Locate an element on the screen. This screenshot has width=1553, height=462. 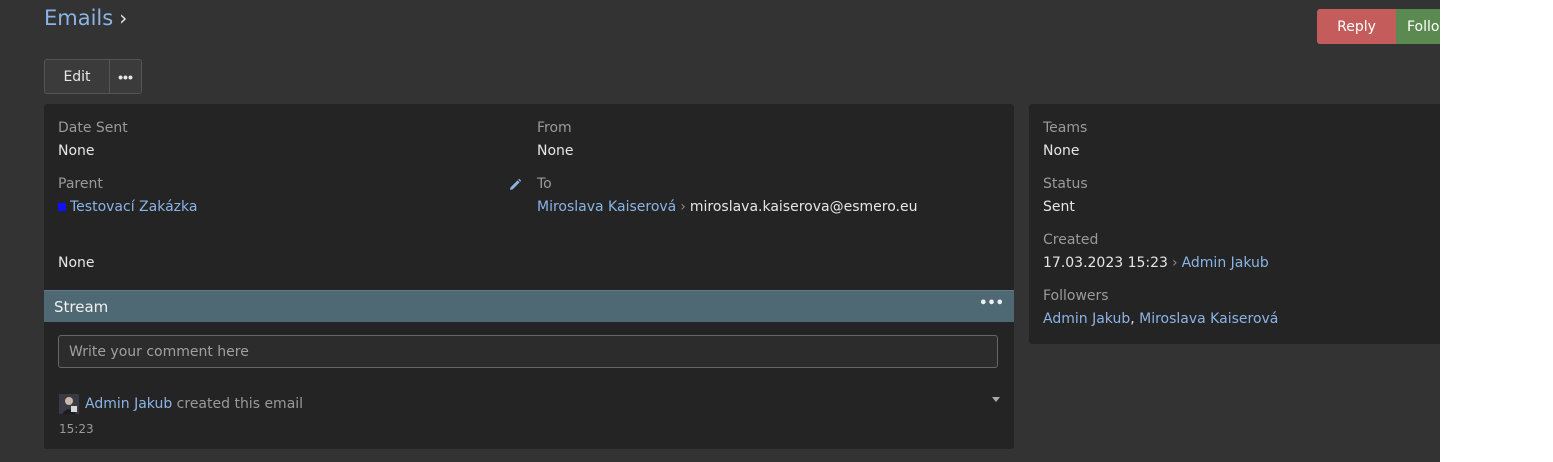
edit-button: Edit is located at coordinates (76, 76).